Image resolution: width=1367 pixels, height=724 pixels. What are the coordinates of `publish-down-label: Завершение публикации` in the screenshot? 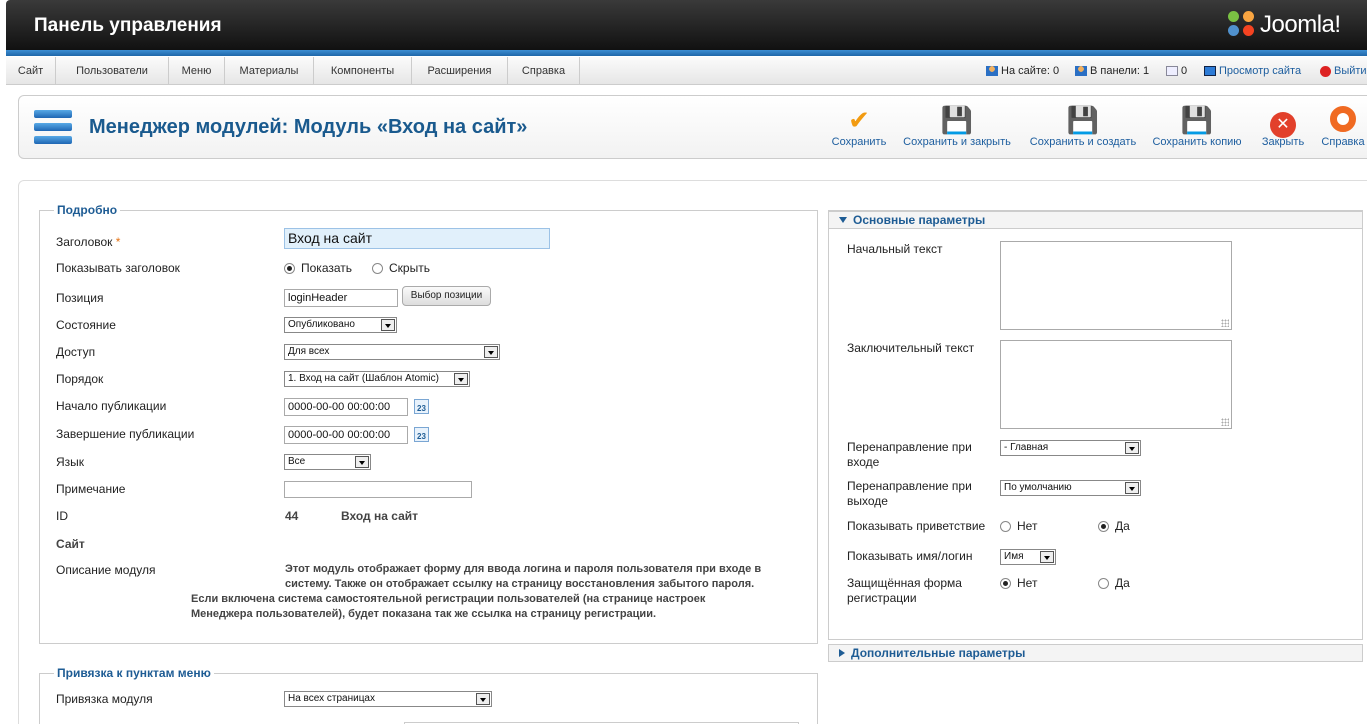 It's located at (125, 434).